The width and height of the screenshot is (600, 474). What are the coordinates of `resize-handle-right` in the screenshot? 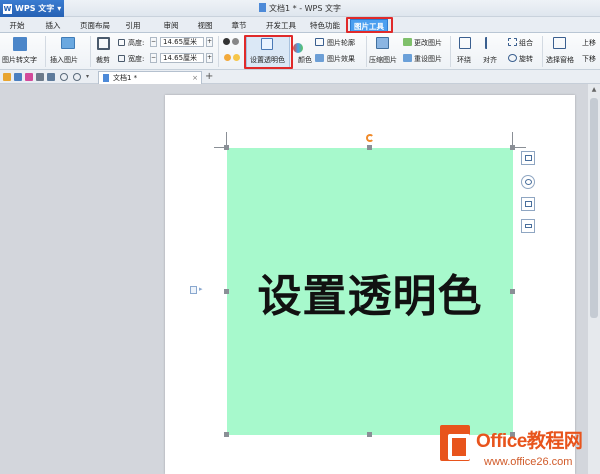 It's located at (512, 291).